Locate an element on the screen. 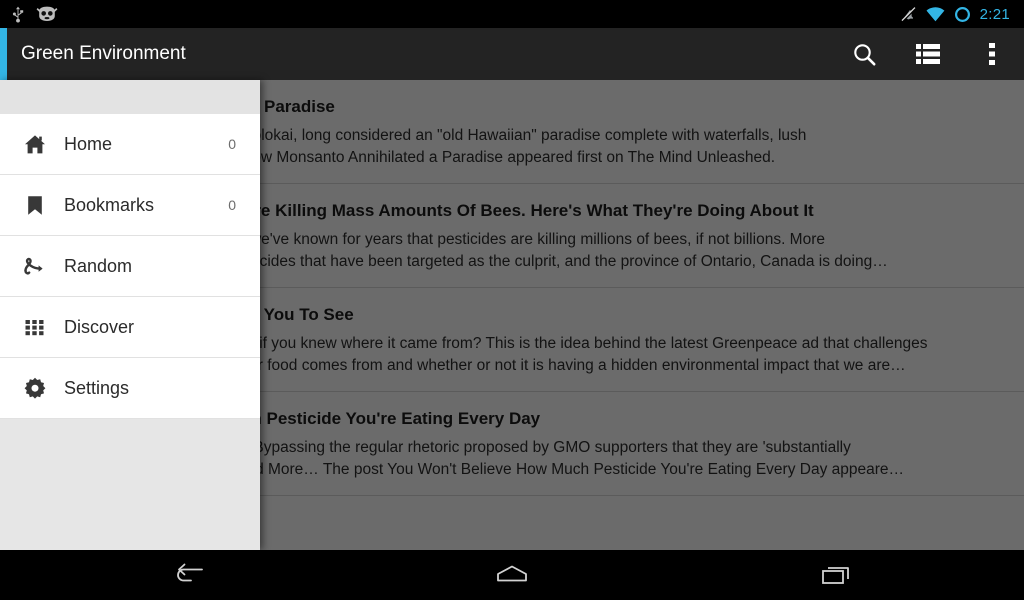 This screenshot has height=600, width=1024. battery-circle-icon is located at coordinates (962, 14).